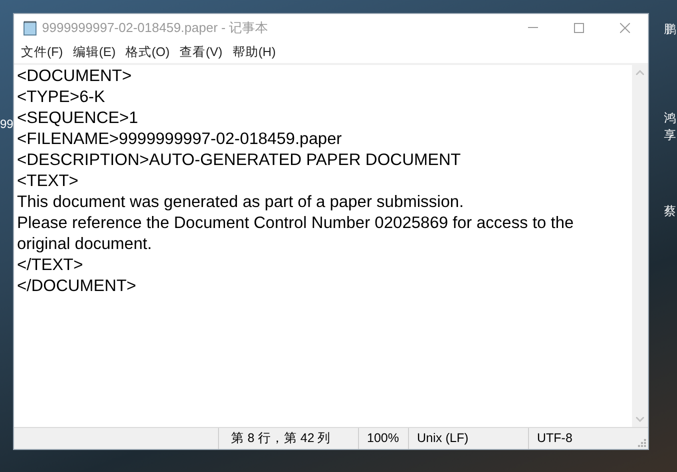  What do you see at coordinates (42, 52) in the screenshot?
I see `menu-item: 文件(F)` at bounding box center [42, 52].